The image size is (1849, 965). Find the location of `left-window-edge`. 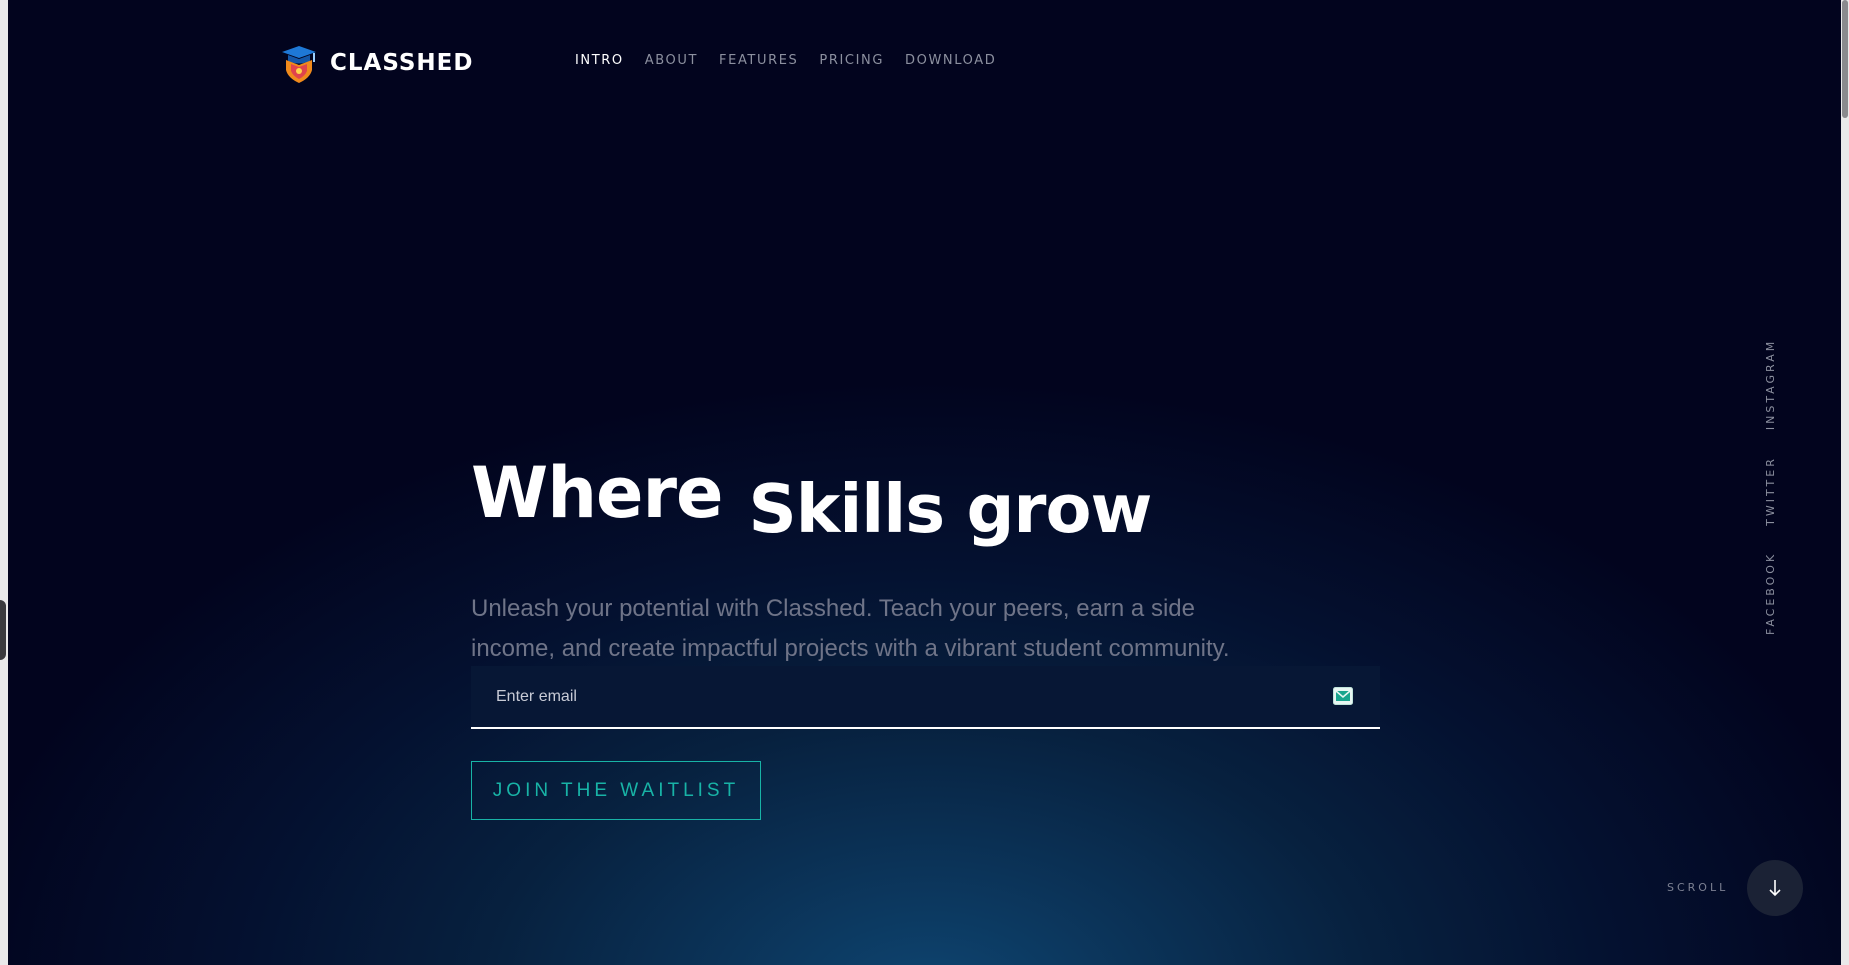

left-window-edge is located at coordinates (4, 482).